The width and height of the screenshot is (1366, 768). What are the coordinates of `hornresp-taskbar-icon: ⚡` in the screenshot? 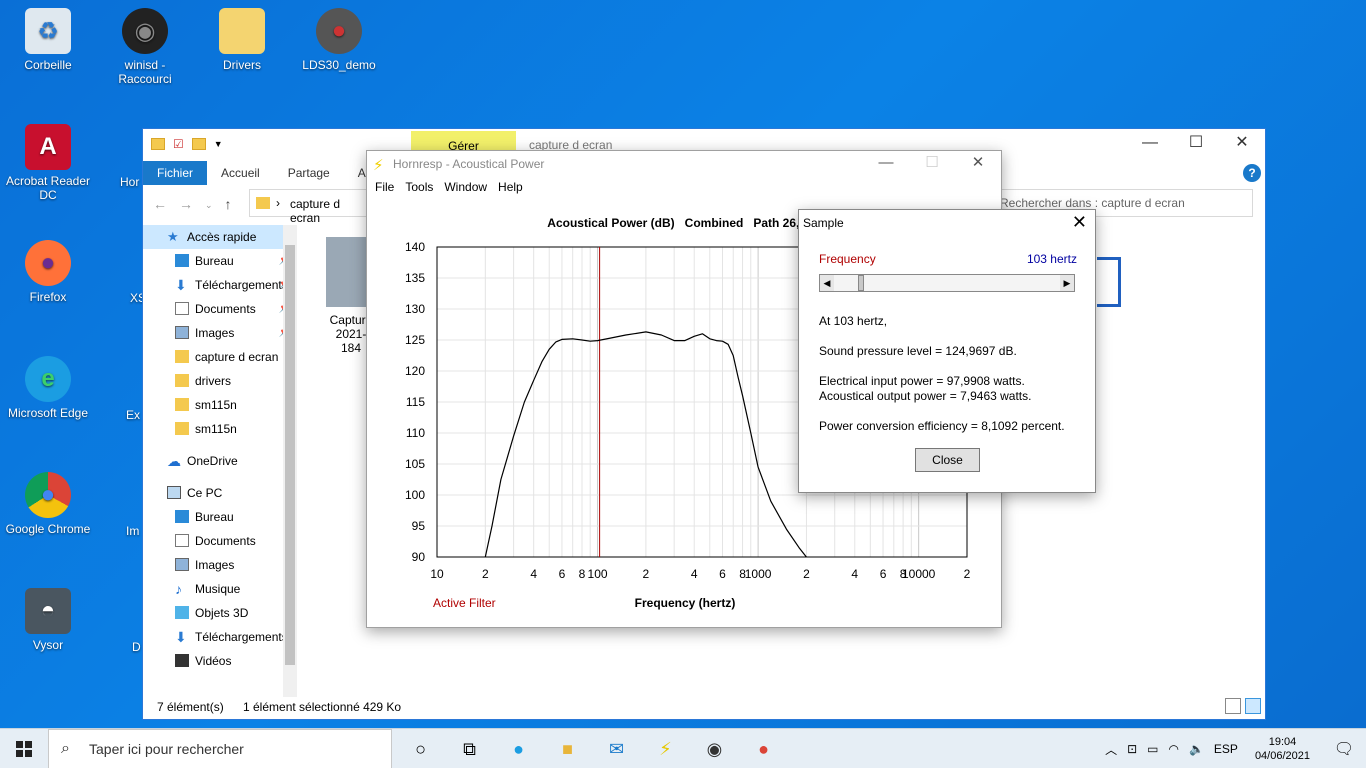 It's located at (665, 748).